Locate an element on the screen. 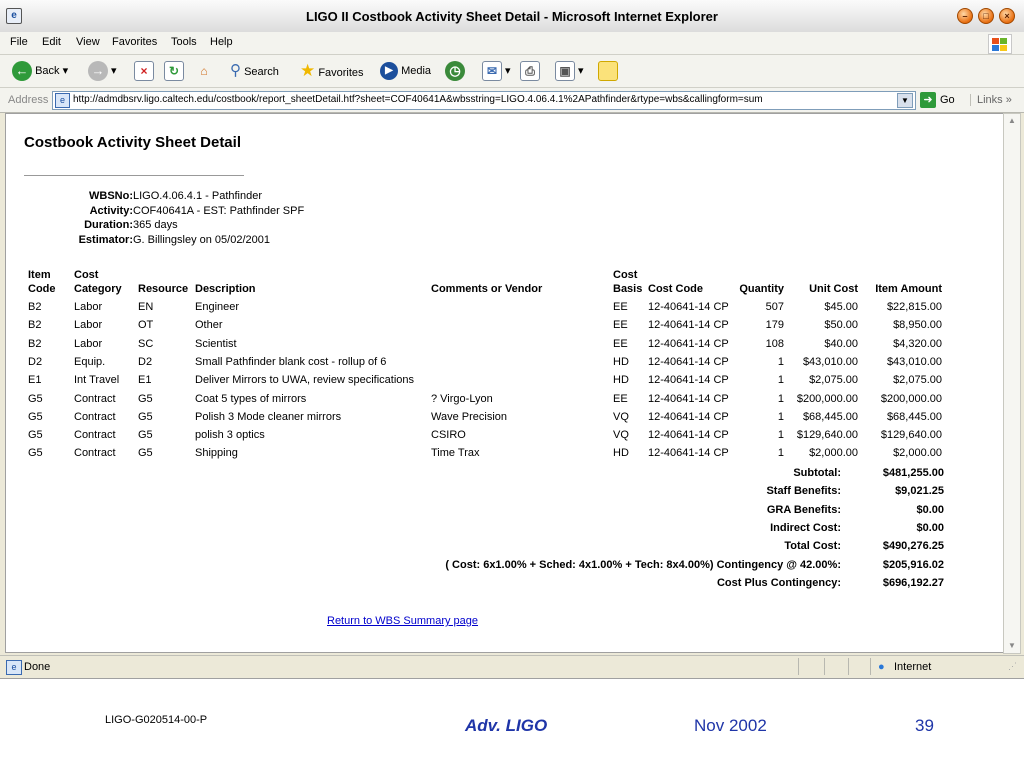  stop-button: × is located at coordinates (144, 71).